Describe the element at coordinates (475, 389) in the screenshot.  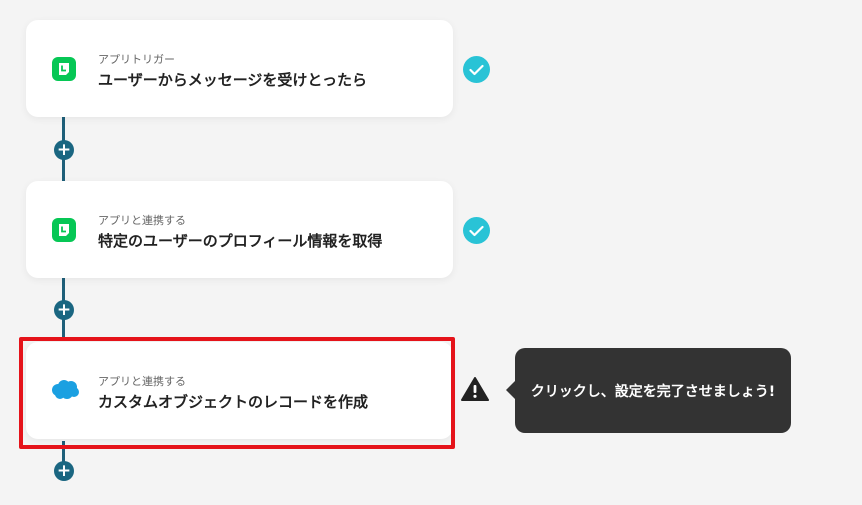
I see `warning-icon` at that location.